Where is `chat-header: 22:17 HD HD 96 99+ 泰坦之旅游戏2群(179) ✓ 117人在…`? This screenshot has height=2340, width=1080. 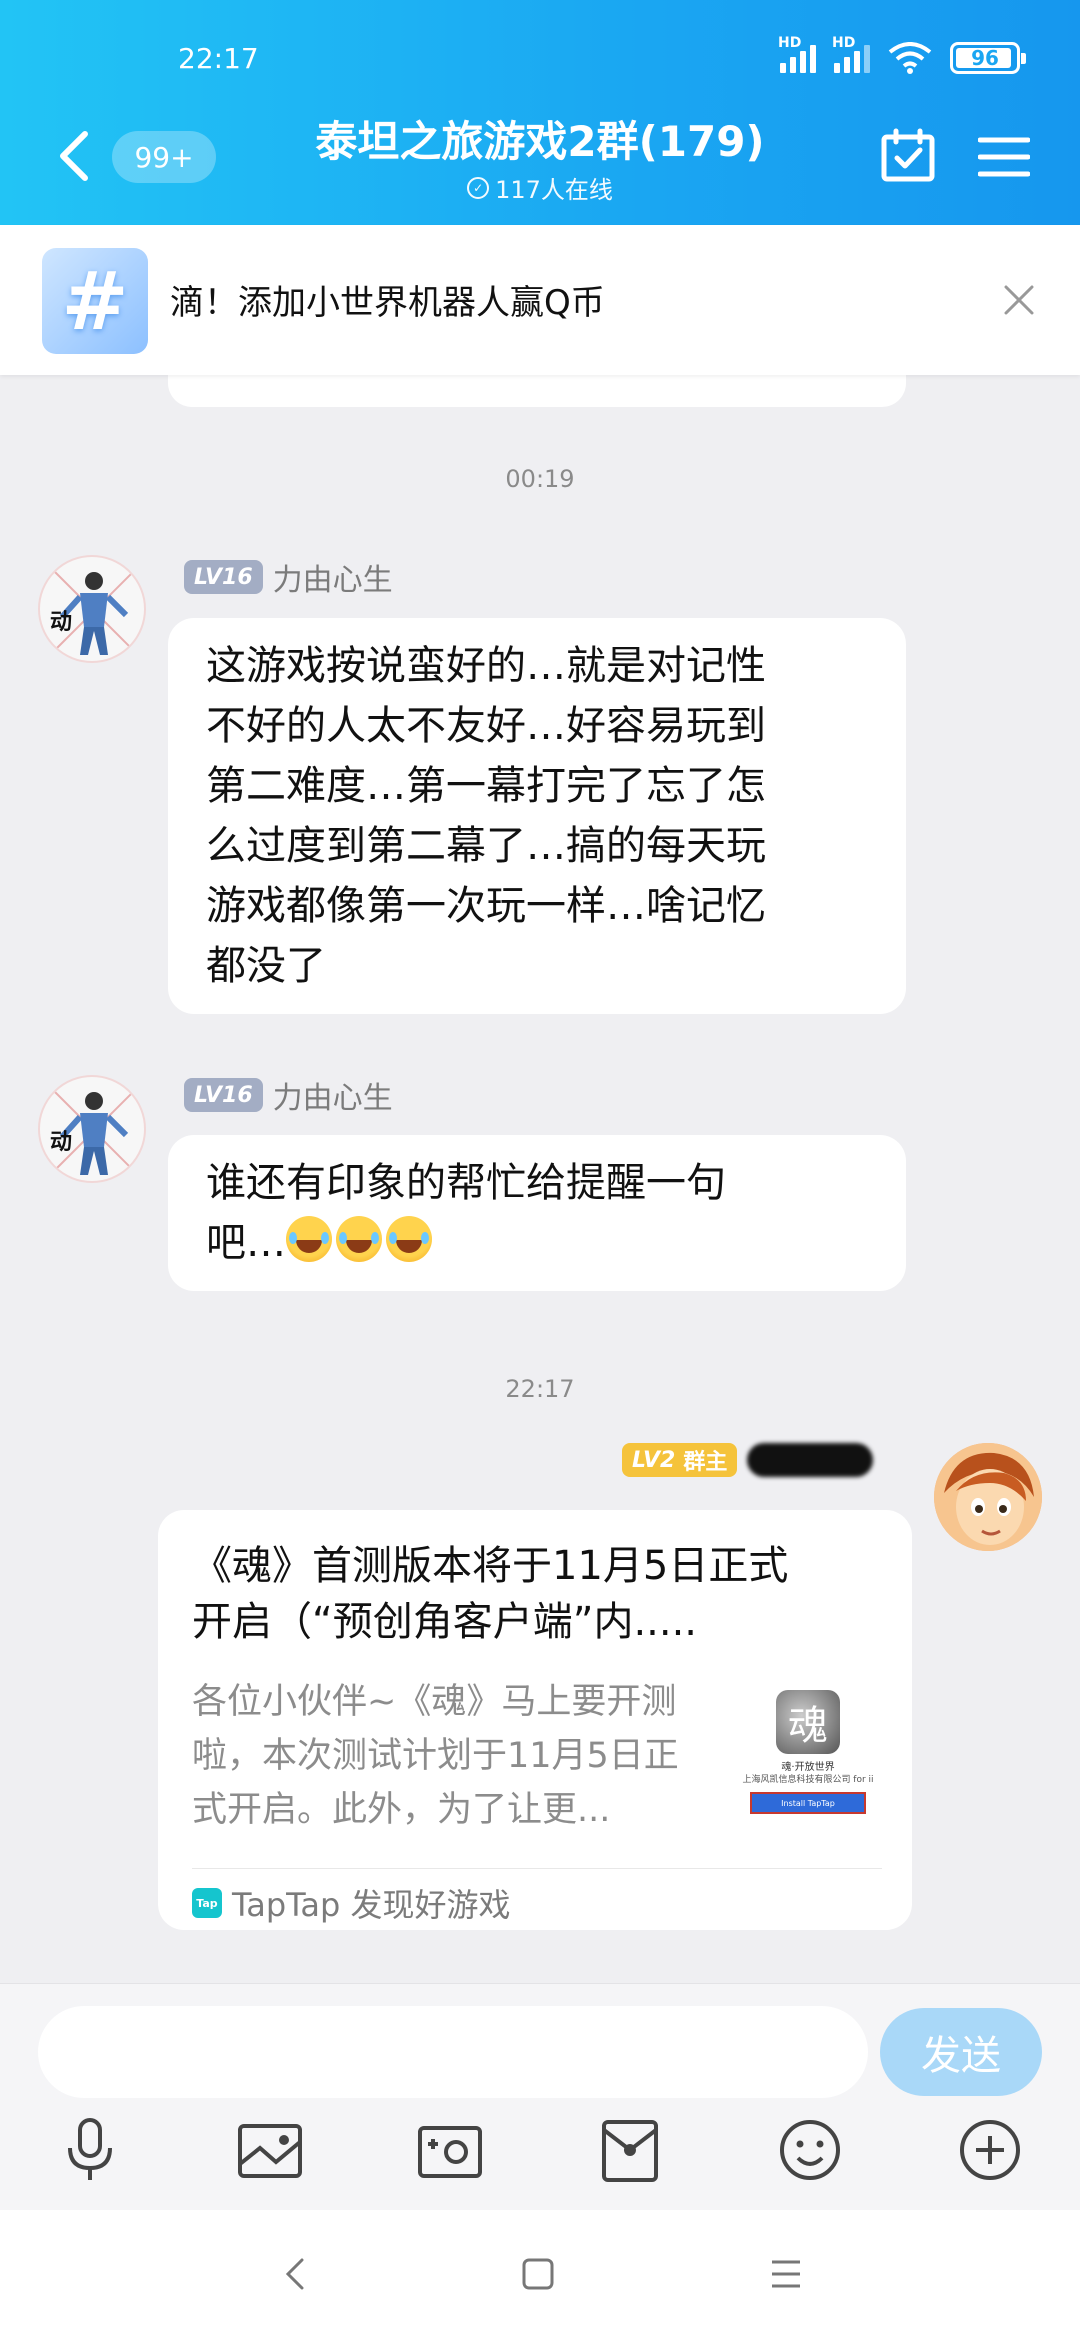
chat-header: 22:17 HD HD 96 99+ 泰坦之旅游戏2群(179) ✓ 117人在… is located at coordinates (540, 112).